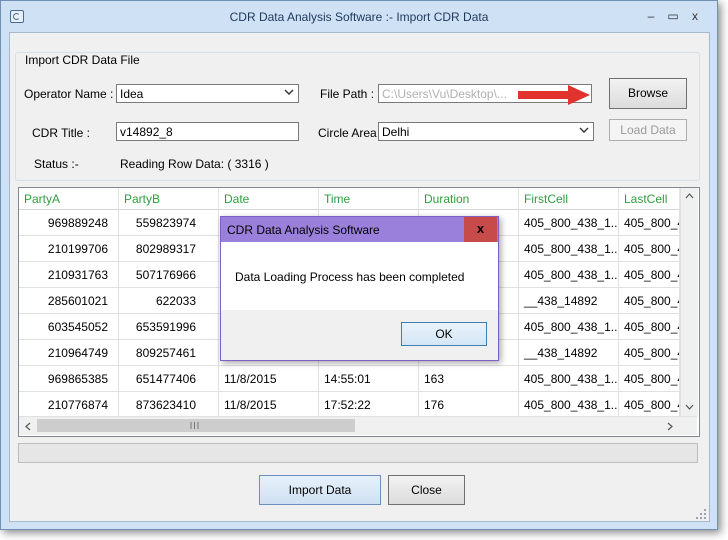 The width and height of the screenshot is (728, 540). Describe the element at coordinates (320, 490) in the screenshot. I see `import-data-button: Import Data` at that location.